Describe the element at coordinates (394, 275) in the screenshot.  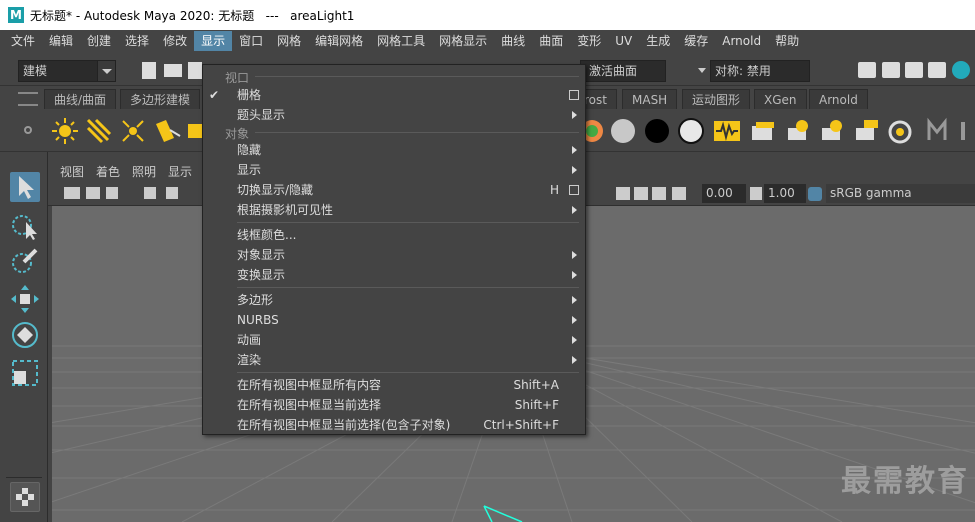
I see `menu-item-transform-display: 变换显示` at that location.